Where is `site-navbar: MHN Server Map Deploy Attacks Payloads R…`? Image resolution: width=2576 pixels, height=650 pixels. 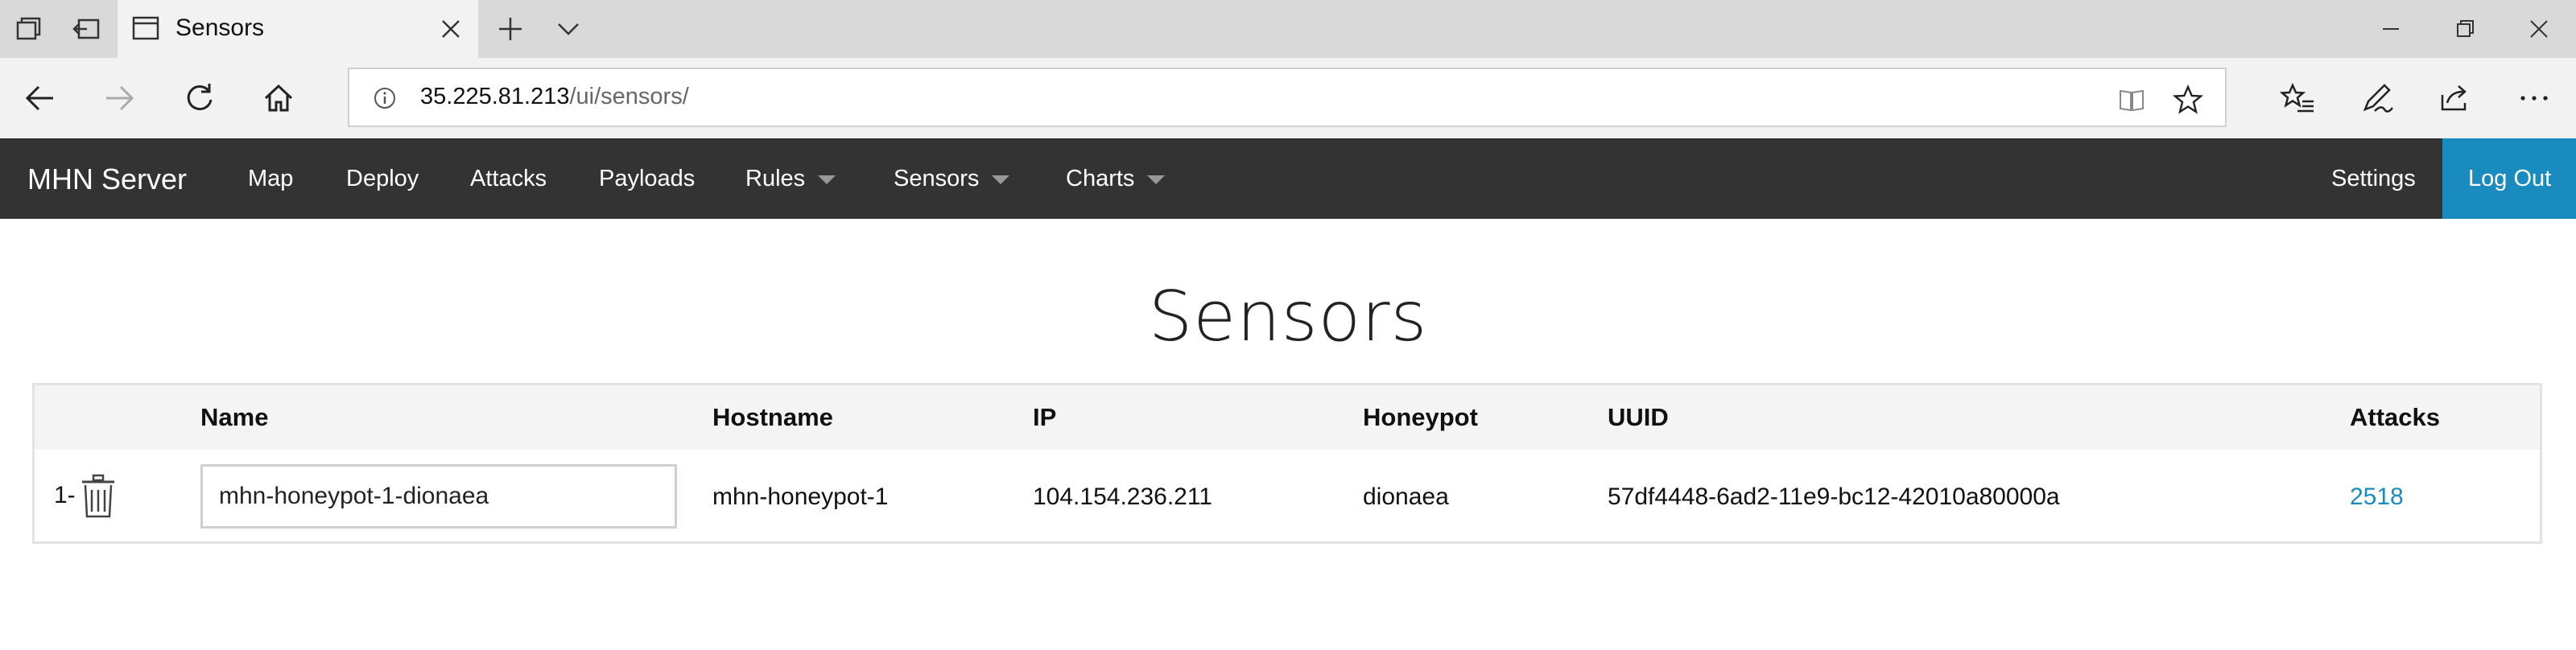 site-navbar: MHN Server Map Deploy Attacks Payloads R… is located at coordinates (1288, 178).